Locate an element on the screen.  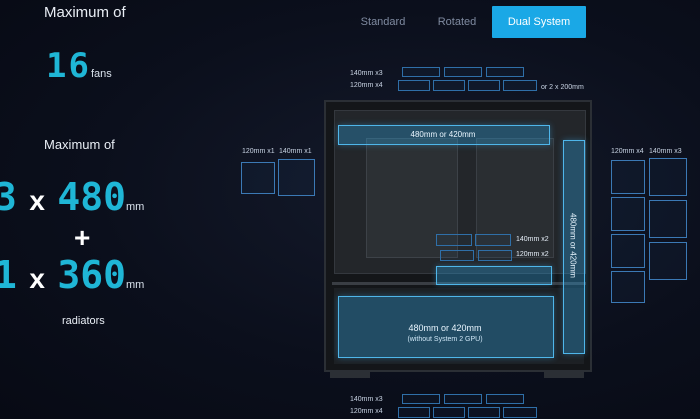
mid-120-label: 120mm x2 is located at coordinates (532, 254).